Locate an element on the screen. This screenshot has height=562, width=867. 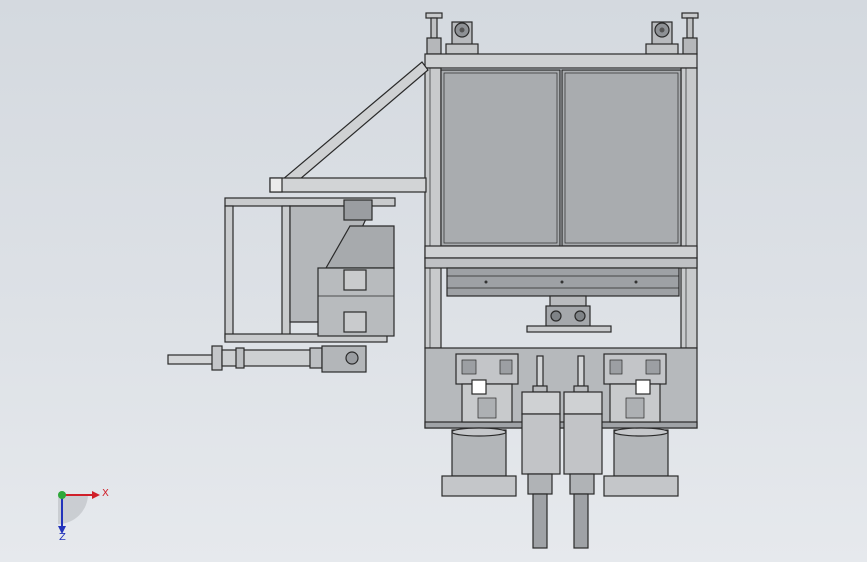
cylinder-base-right is located at coordinates (641, 462).